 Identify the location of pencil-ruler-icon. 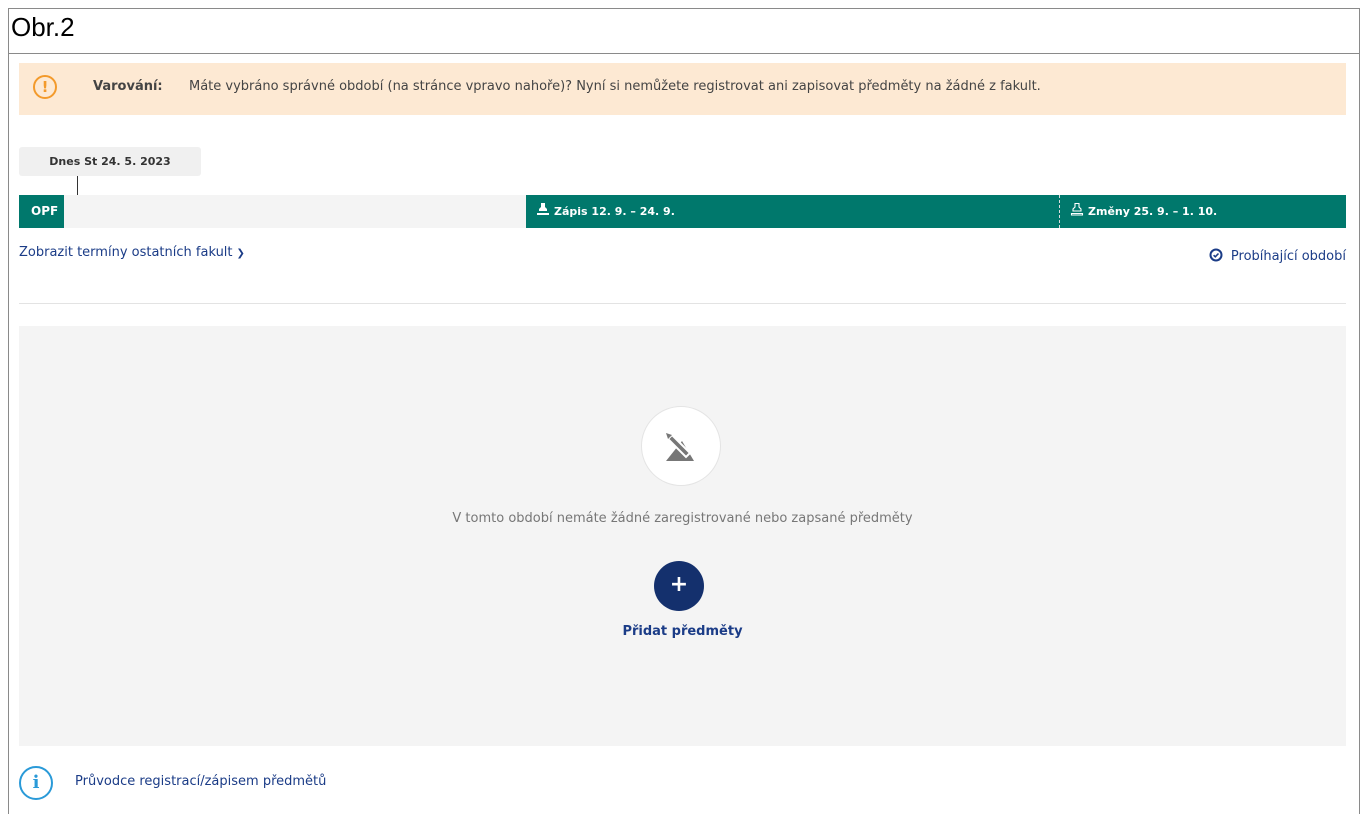
(681, 446).